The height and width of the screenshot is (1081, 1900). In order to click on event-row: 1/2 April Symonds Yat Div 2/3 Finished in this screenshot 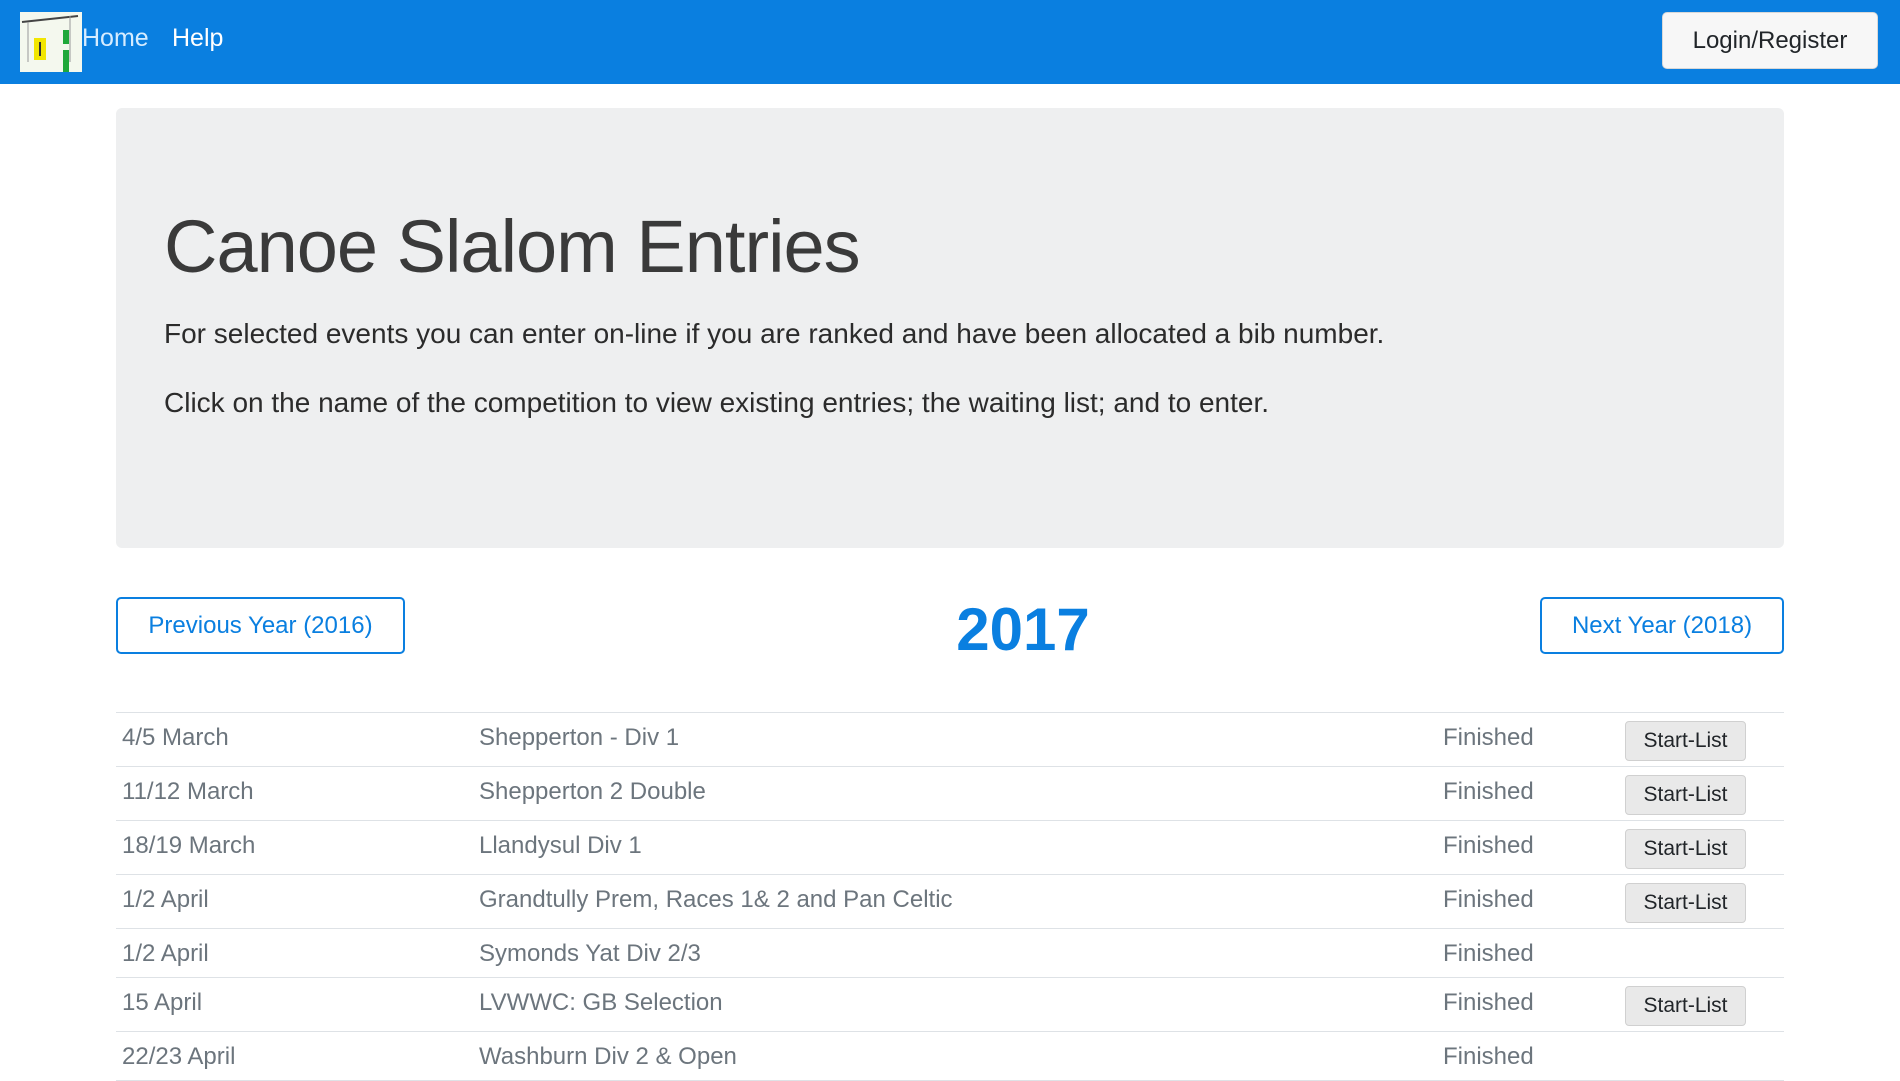, I will do `click(950, 953)`.